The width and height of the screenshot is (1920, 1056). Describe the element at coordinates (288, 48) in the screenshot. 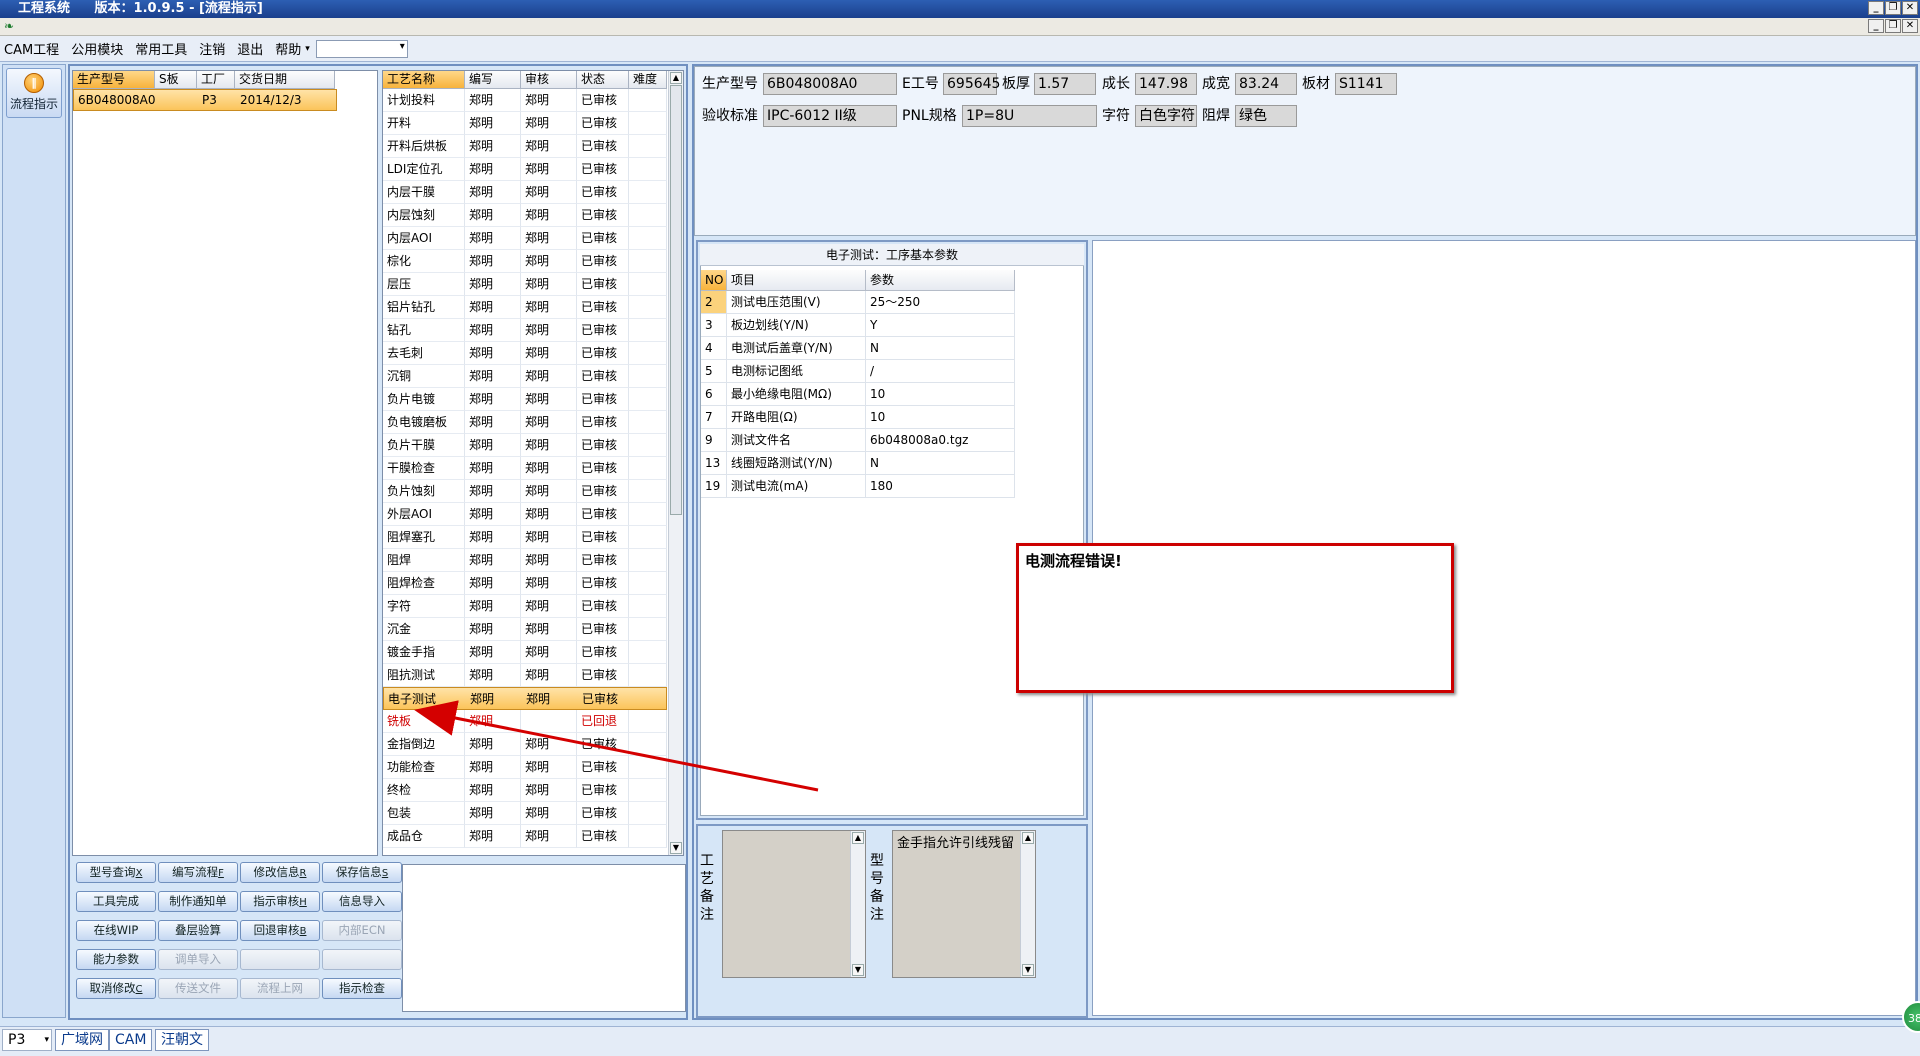

I see `menu-help: 帮助` at that location.